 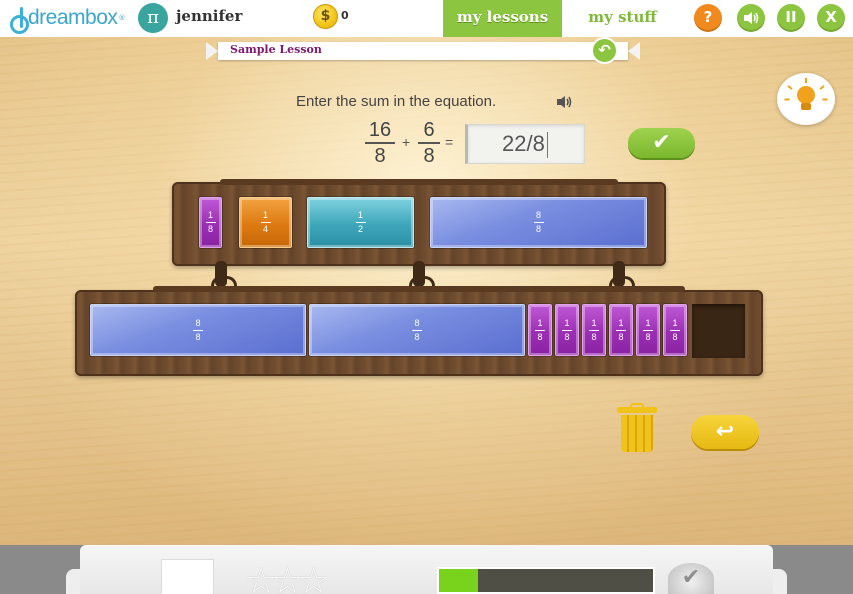 I want to click on fraction-left-denominator: 8, so click(x=380, y=155).